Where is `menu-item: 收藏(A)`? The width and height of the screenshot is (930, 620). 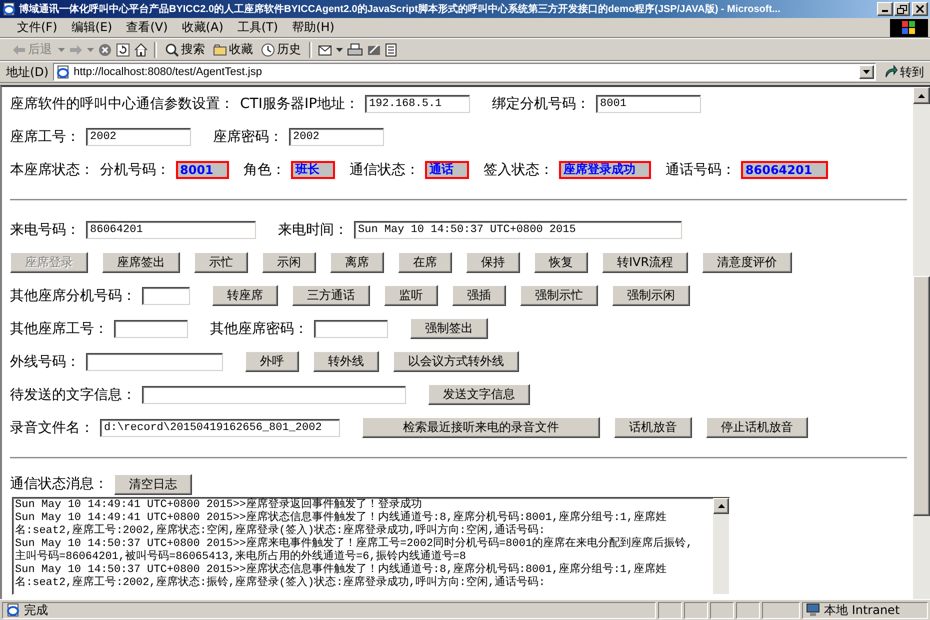 menu-item: 收藏(A) is located at coordinates (202, 27).